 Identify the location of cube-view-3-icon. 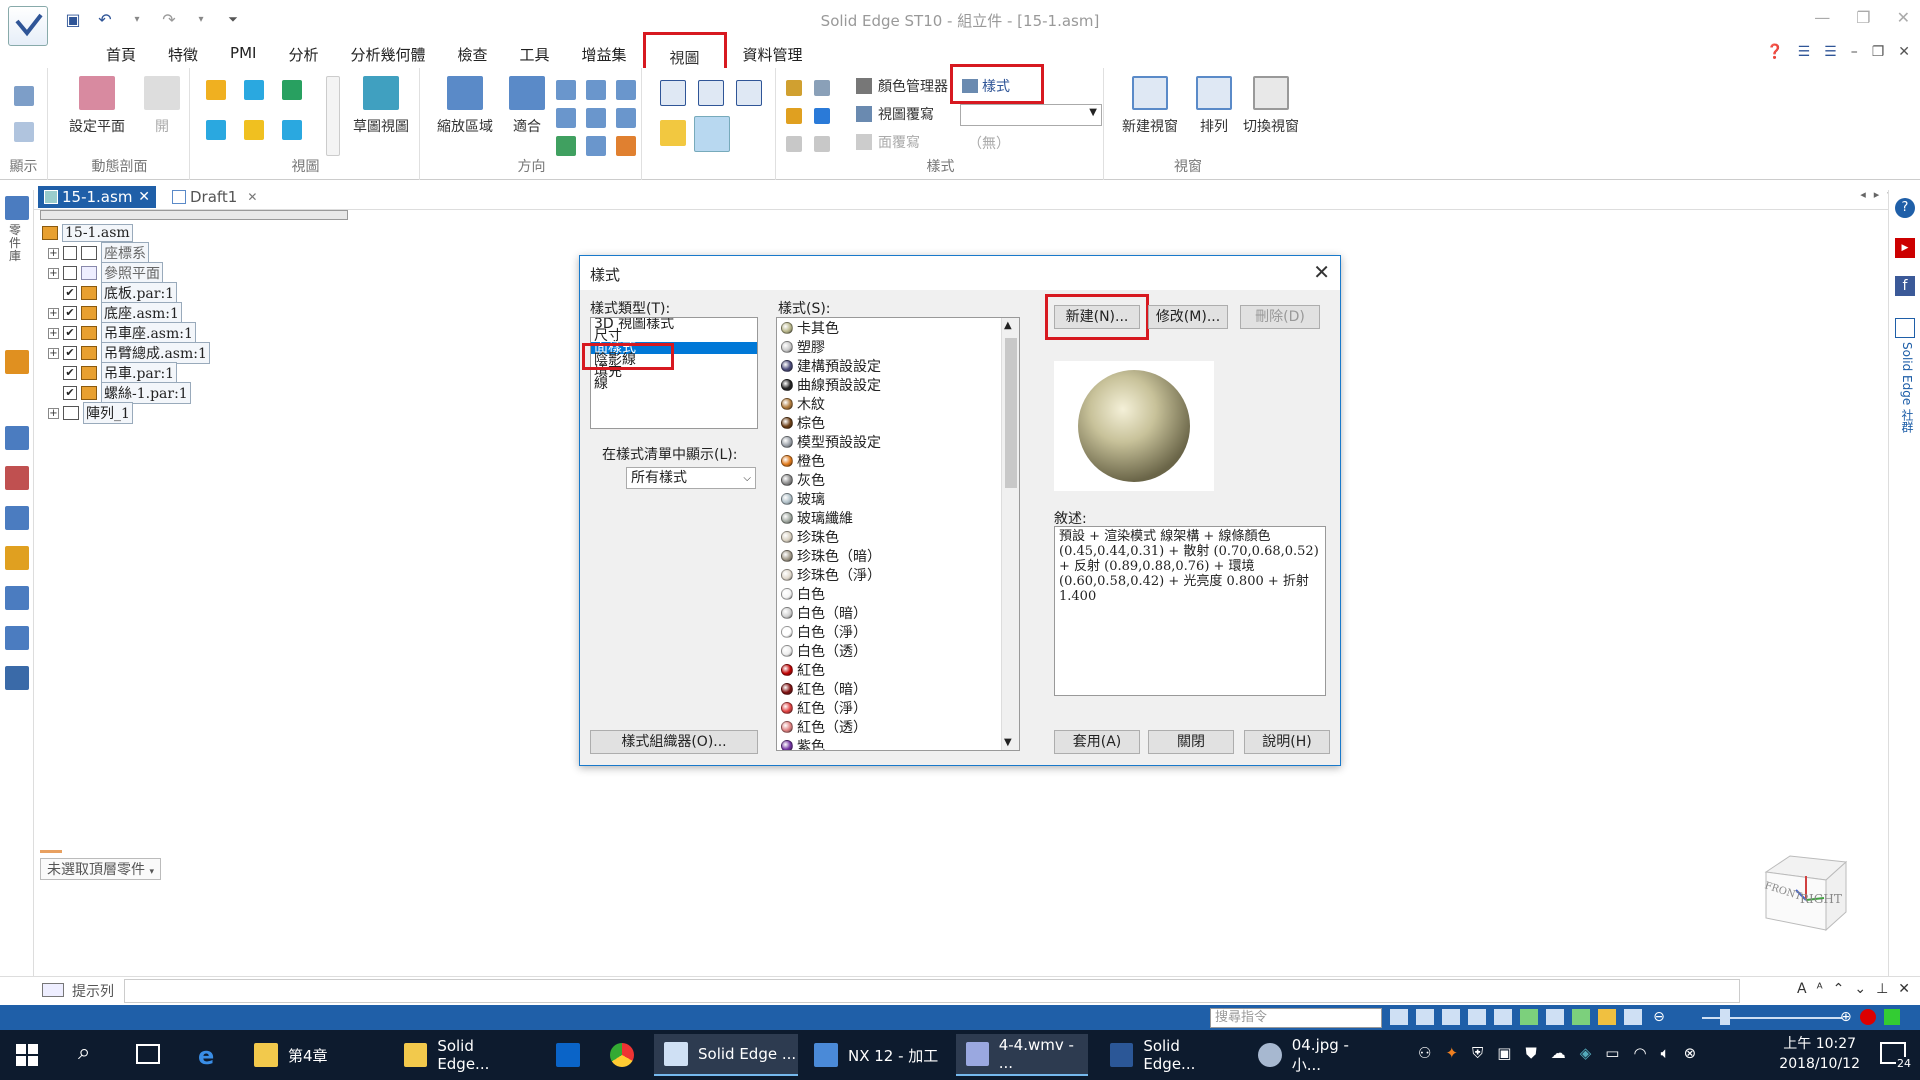
(749, 93).